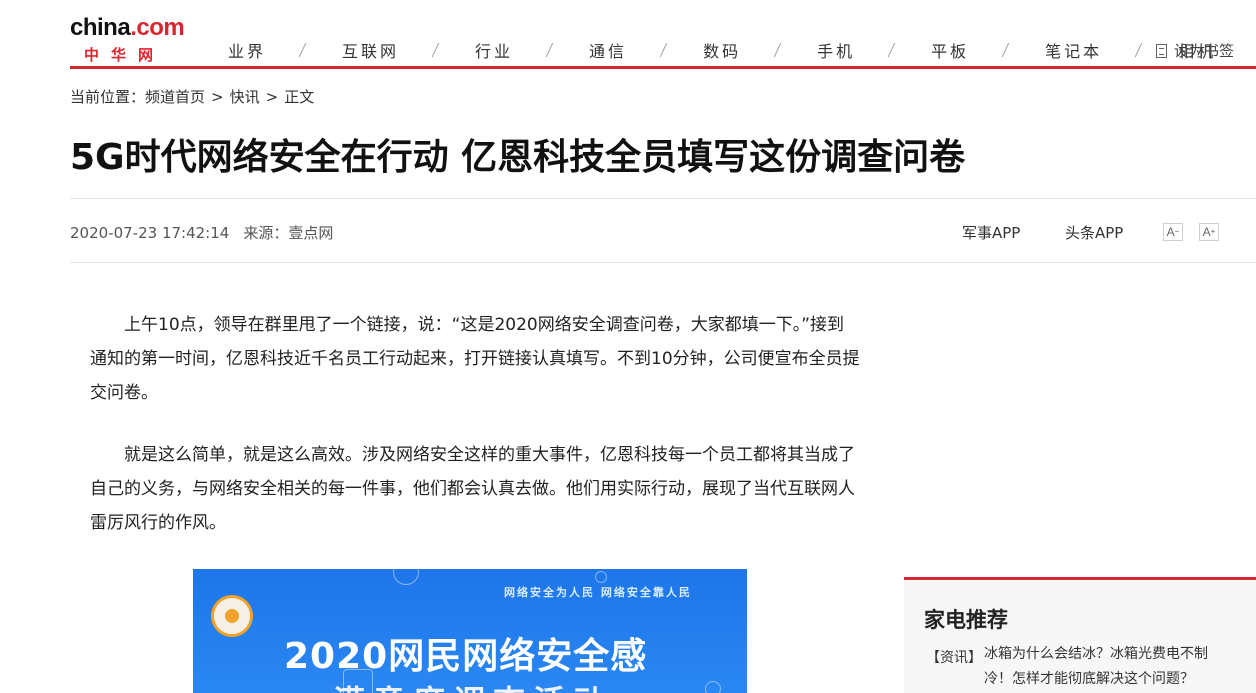 The image size is (1256, 693). Describe the element at coordinates (125, 55) in the screenshot. I see `logo-chinese-name: 中华网` at that location.